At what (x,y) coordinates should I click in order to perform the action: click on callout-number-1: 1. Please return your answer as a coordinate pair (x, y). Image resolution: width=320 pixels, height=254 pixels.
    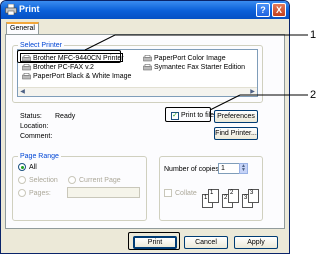
    Looking at the image, I should click on (313, 35).